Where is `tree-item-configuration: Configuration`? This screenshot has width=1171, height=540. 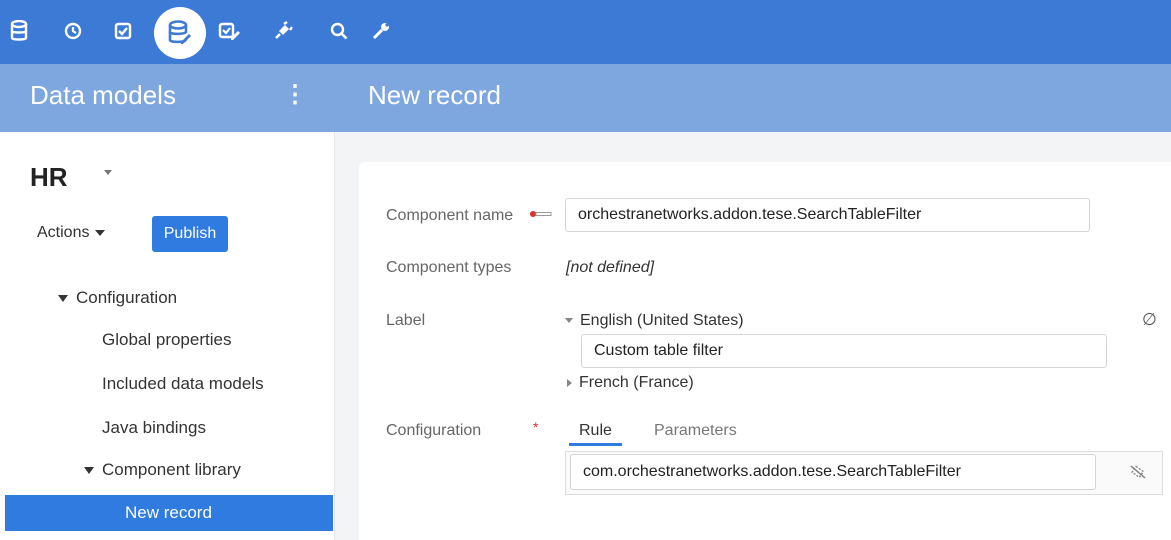
tree-item-configuration: Configuration is located at coordinates (117, 298).